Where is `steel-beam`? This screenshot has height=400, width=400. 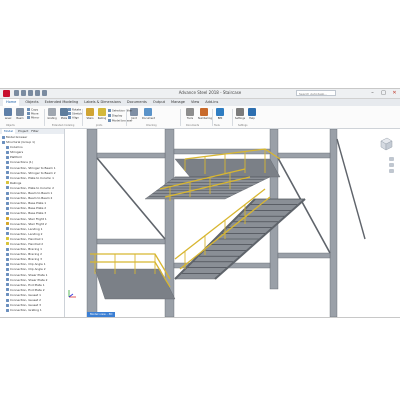
steel-beam is located at coordinates (131, 241).